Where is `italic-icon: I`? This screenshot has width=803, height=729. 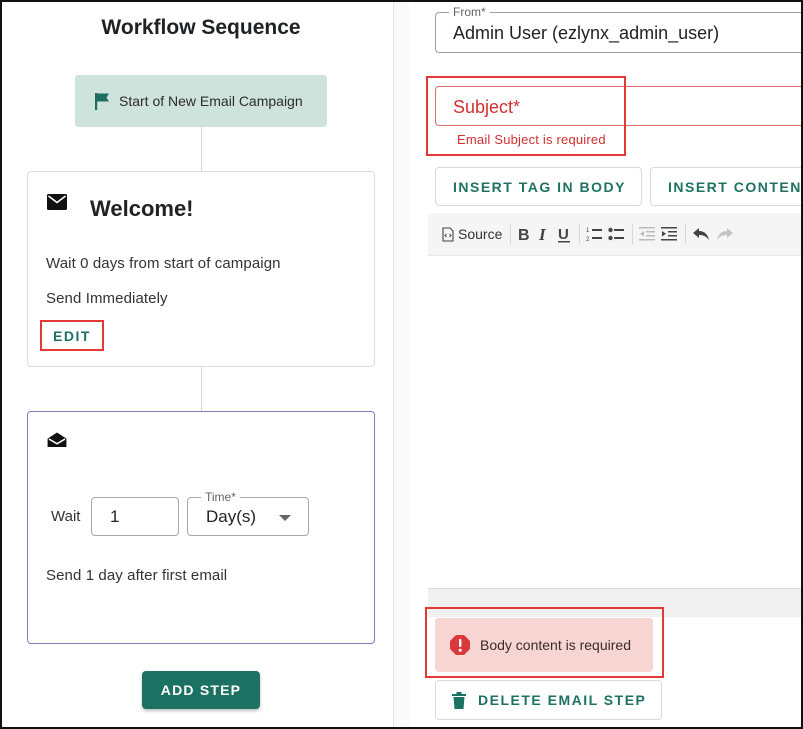 italic-icon: I is located at coordinates (542, 234).